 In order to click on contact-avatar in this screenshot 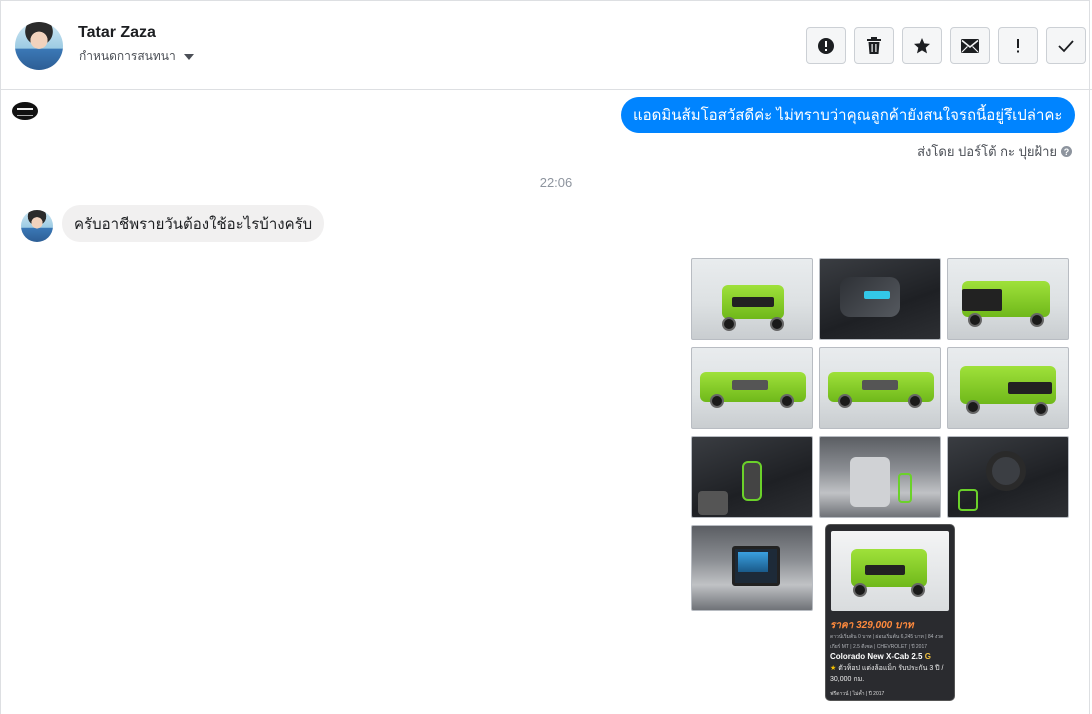, I will do `click(39, 46)`.